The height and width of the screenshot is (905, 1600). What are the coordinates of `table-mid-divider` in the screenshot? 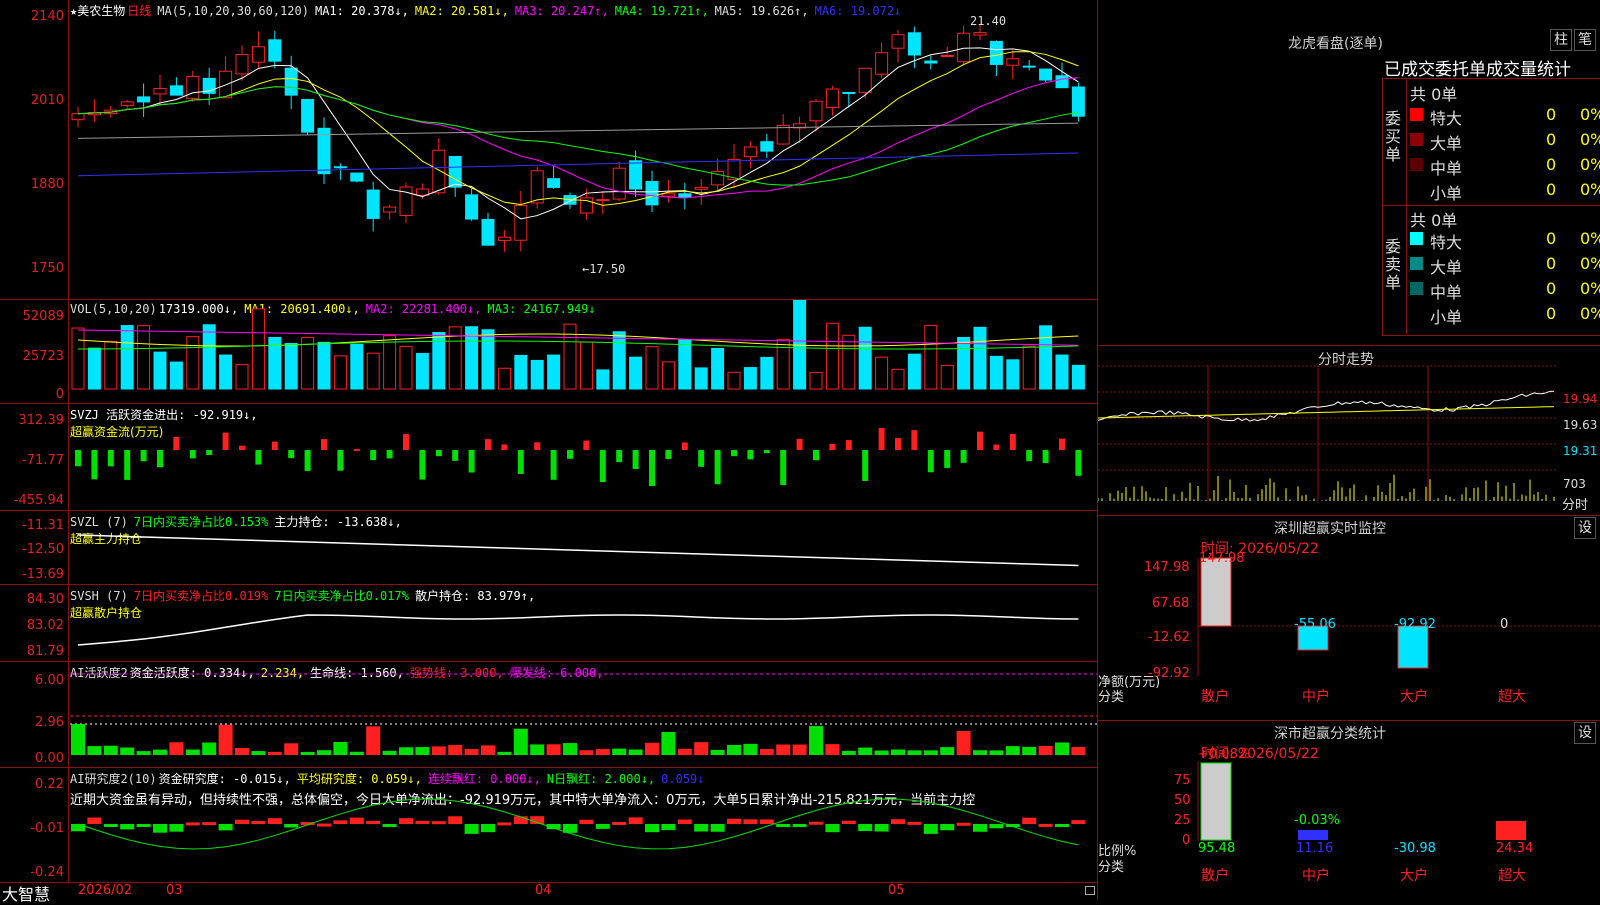 It's located at (1491, 205).